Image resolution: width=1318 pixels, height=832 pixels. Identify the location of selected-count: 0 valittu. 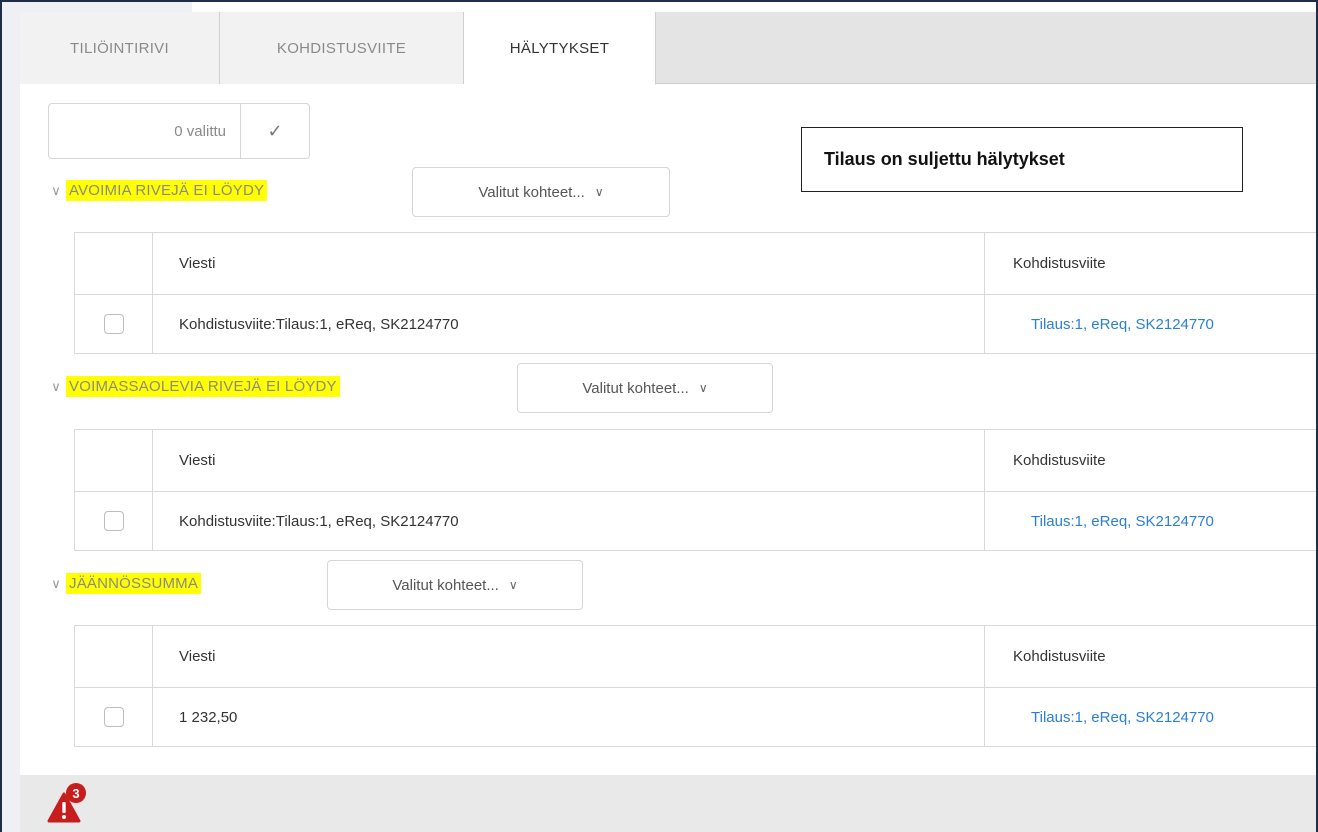
(145, 131).